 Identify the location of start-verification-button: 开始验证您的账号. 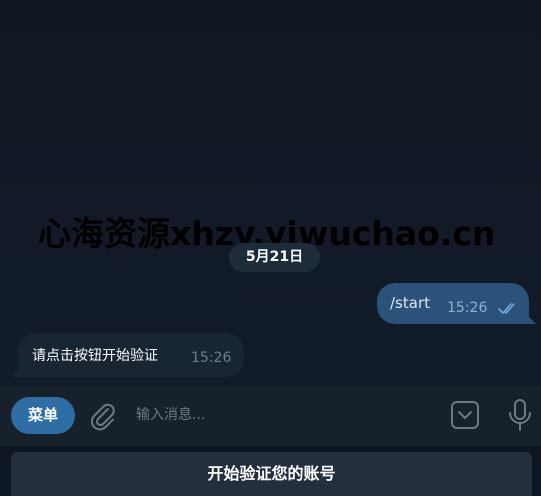
(271, 474).